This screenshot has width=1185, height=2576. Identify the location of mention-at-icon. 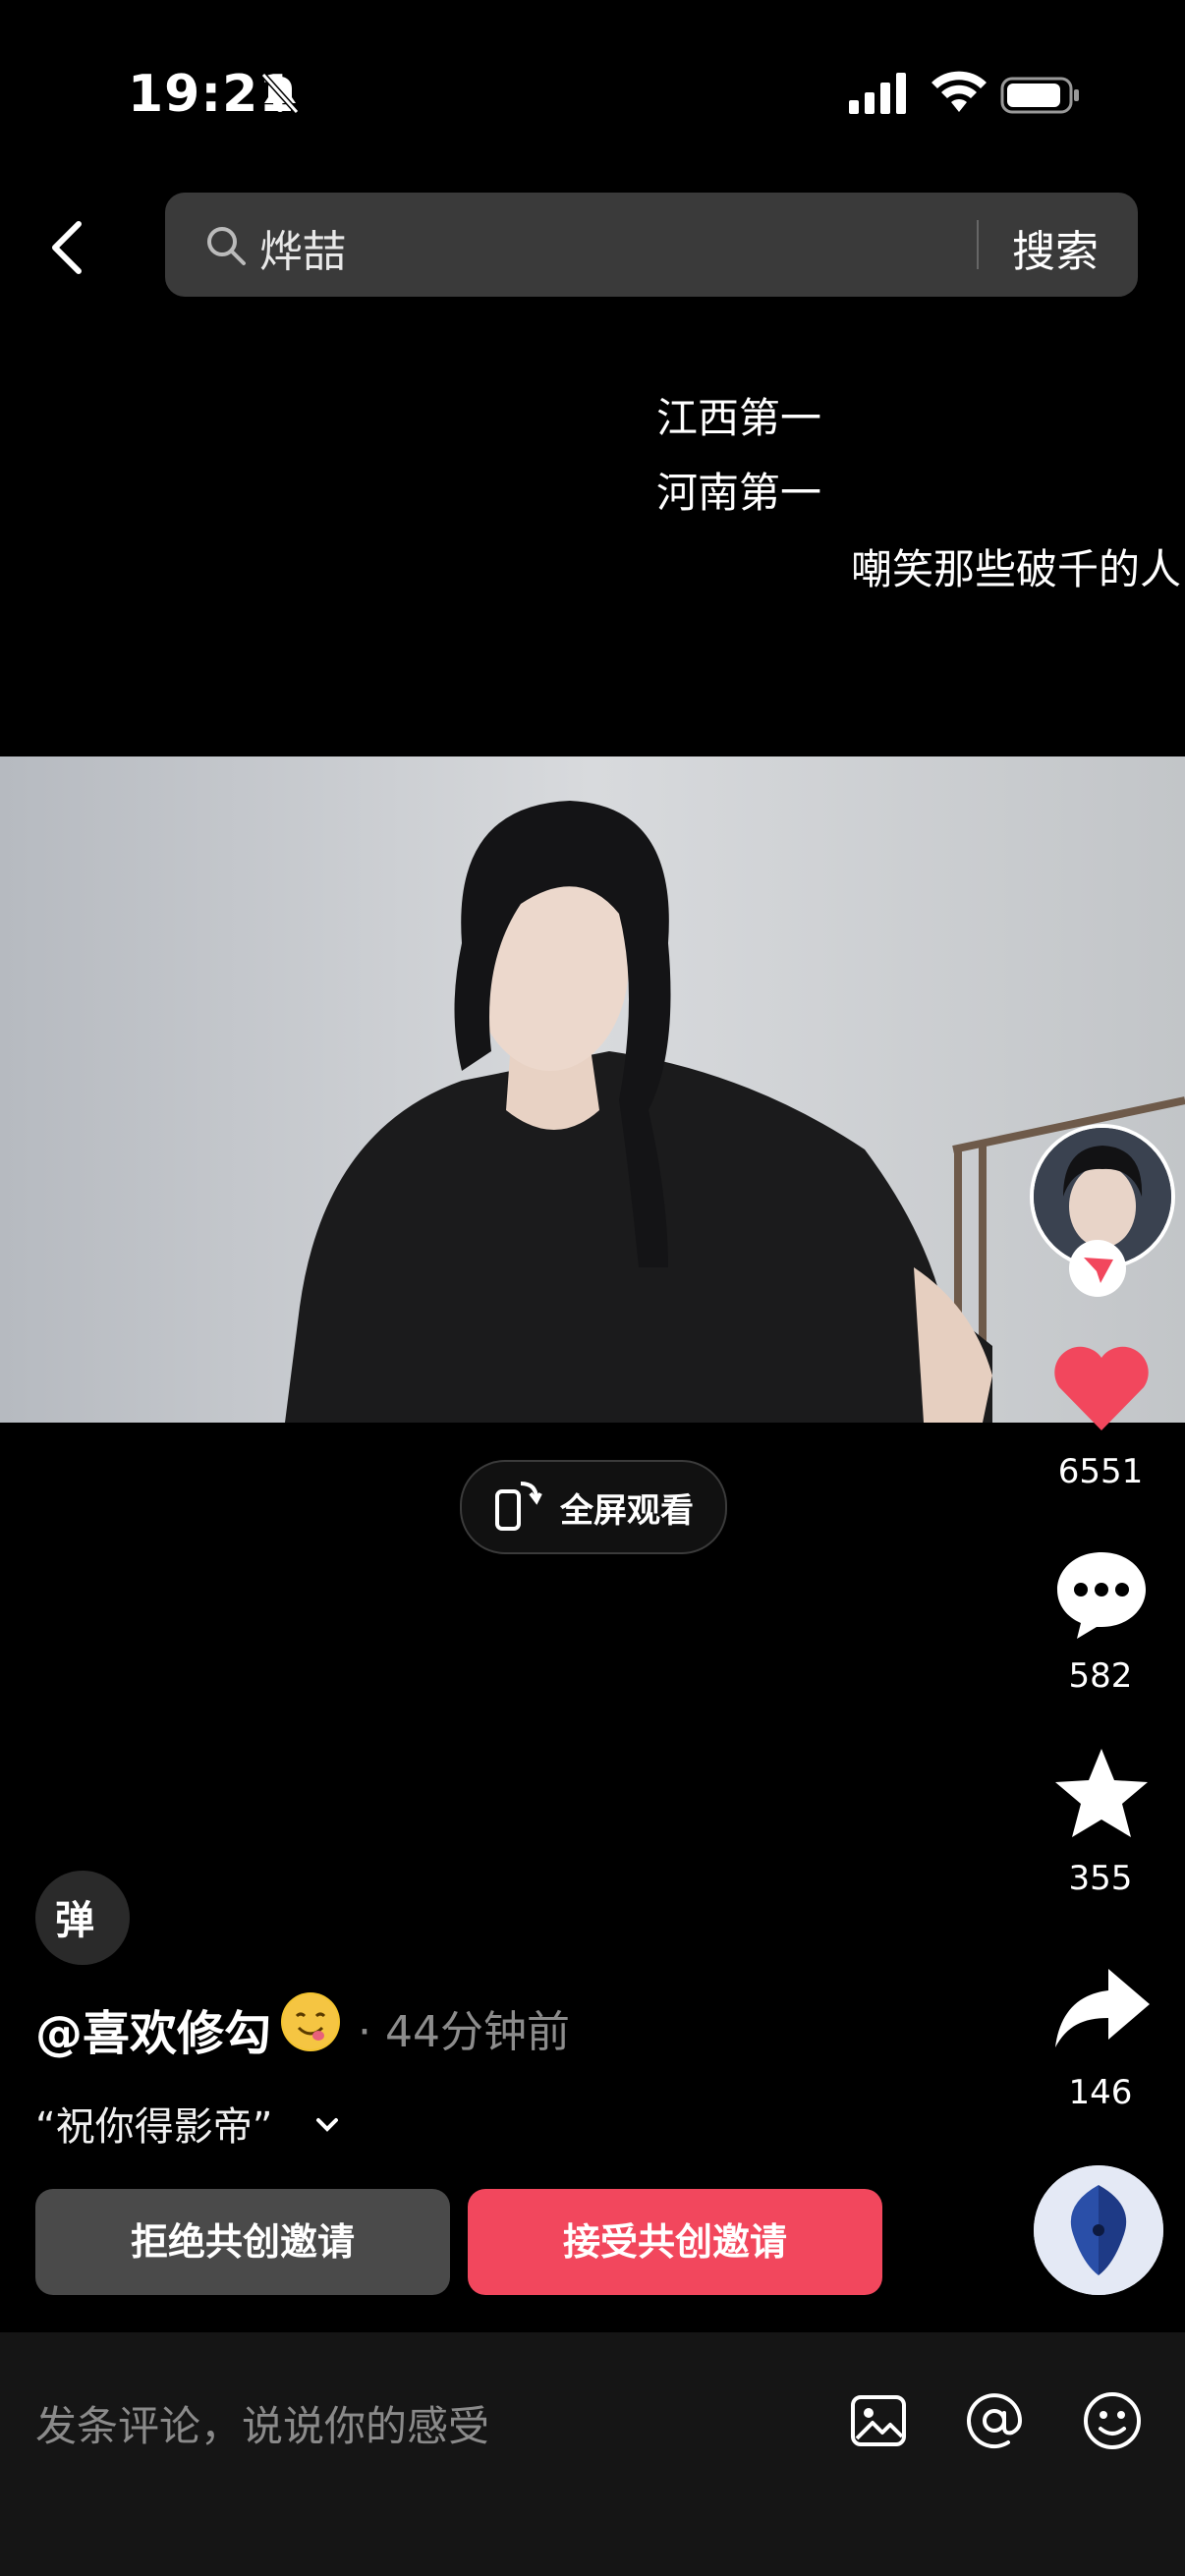
(995, 2420).